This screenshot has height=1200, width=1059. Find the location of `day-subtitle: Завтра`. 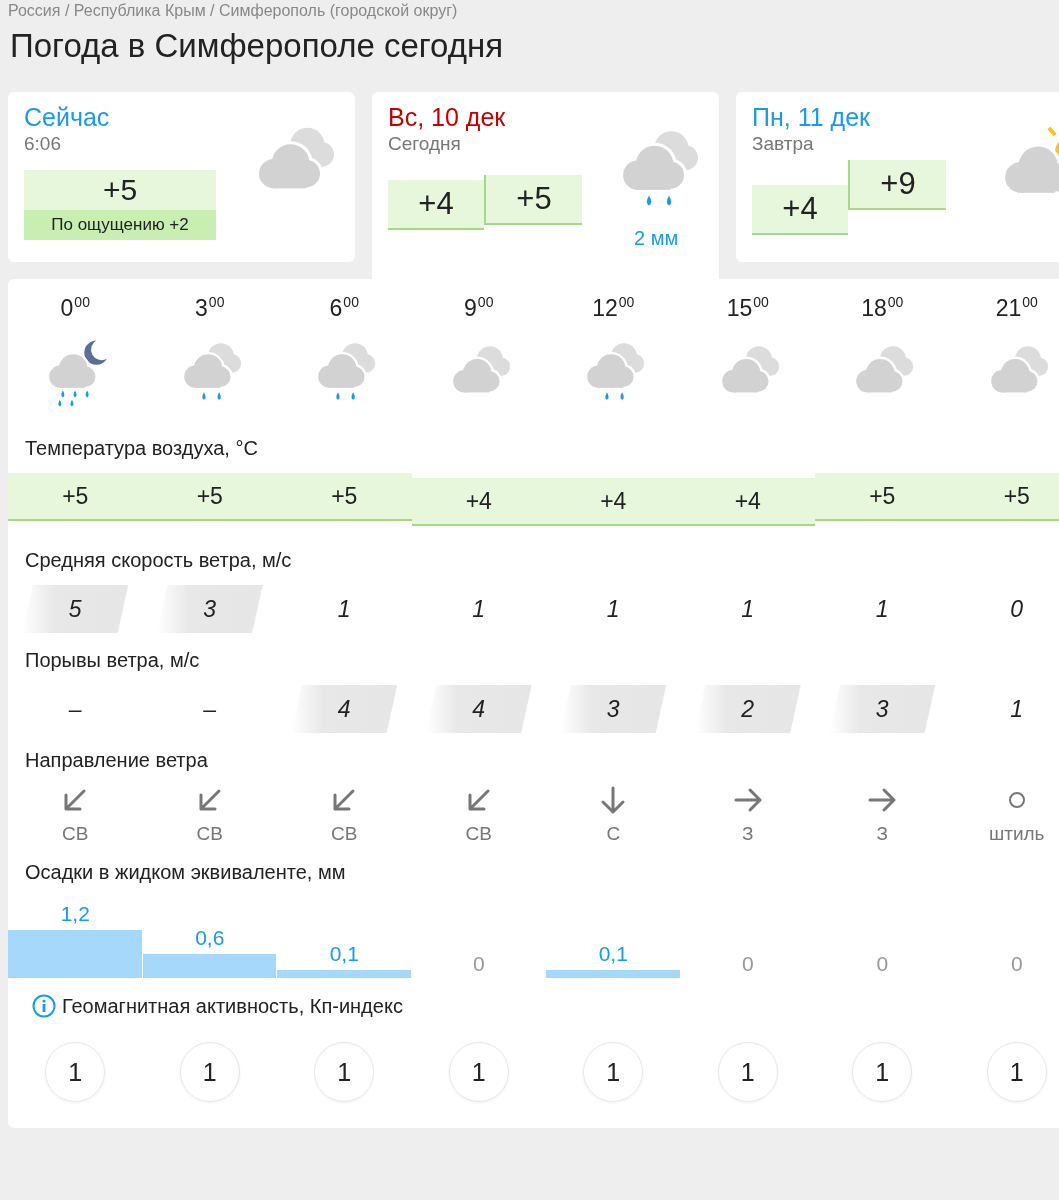

day-subtitle: Завтра is located at coordinates (783, 144).